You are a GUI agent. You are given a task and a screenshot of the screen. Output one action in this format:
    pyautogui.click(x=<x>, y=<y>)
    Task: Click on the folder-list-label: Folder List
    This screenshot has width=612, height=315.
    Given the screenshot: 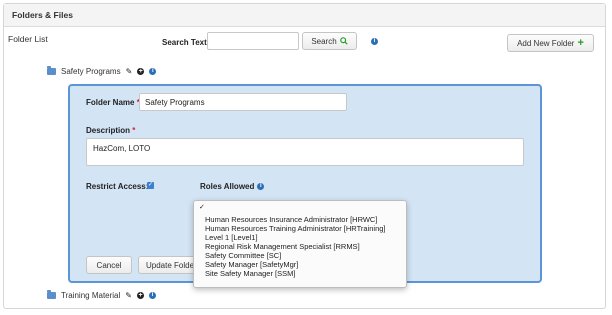 What is the action you would take?
    pyautogui.click(x=28, y=39)
    